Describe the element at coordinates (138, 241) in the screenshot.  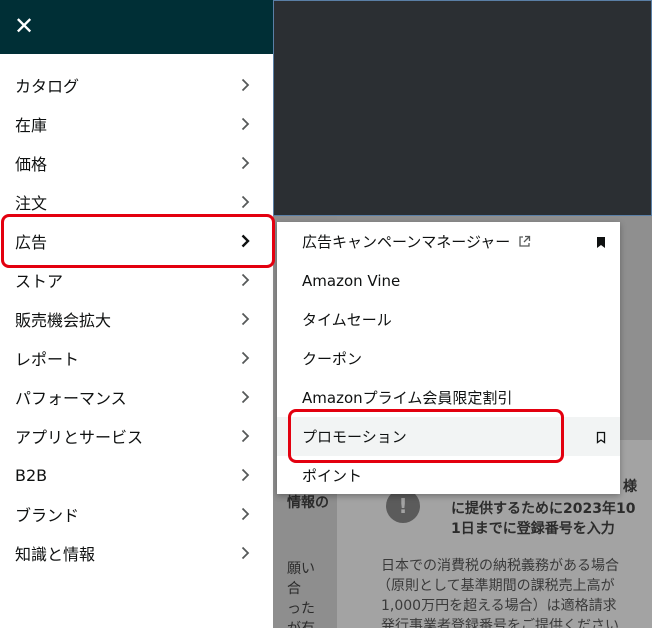
I see `highlight-advertising` at that location.